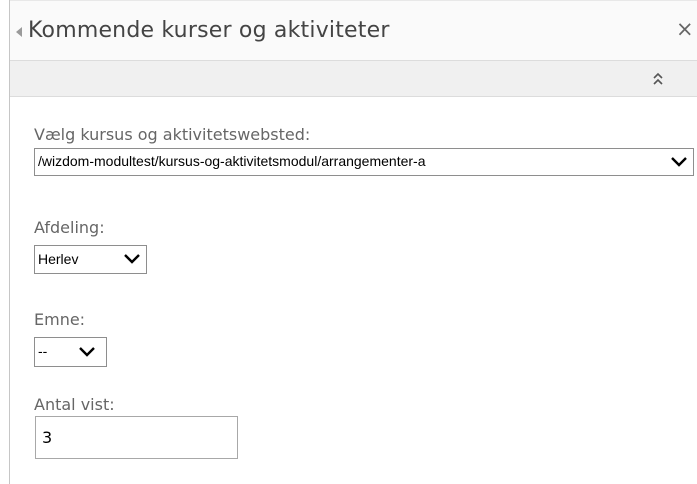 This screenshot has height=484, width=697. I want to click on webpart-header: Kommende kurser og aktiviteter ×, so click(353, 30).